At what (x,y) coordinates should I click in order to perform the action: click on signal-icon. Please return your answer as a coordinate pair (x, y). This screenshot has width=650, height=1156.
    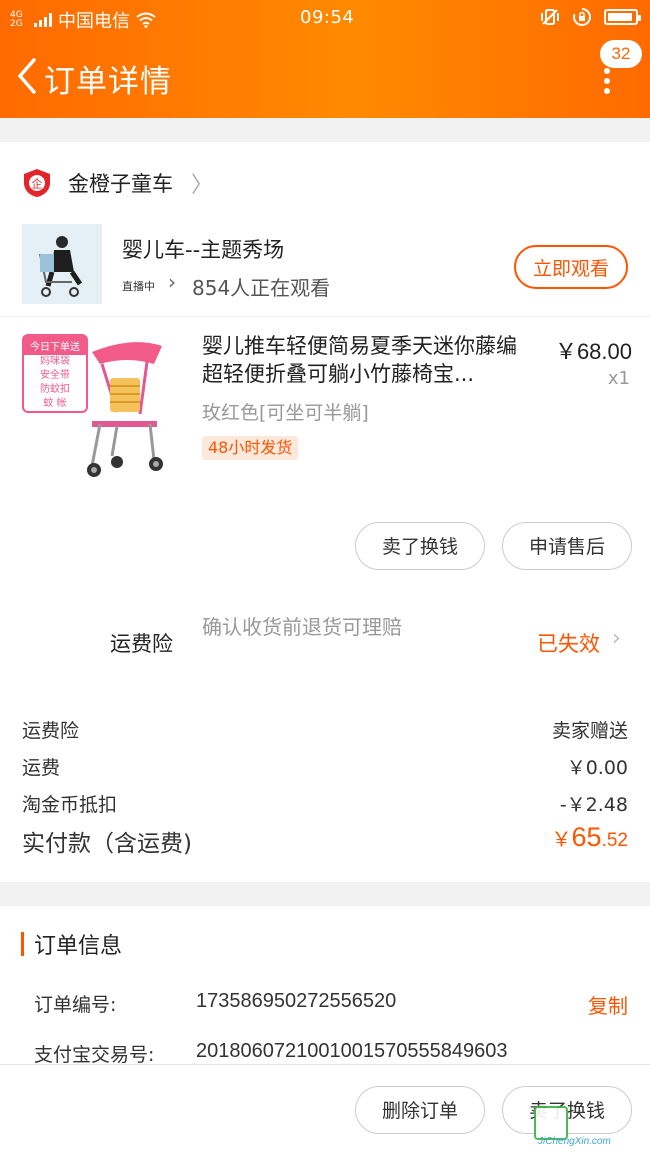
    Looking at the image, I should click on (43, 20).